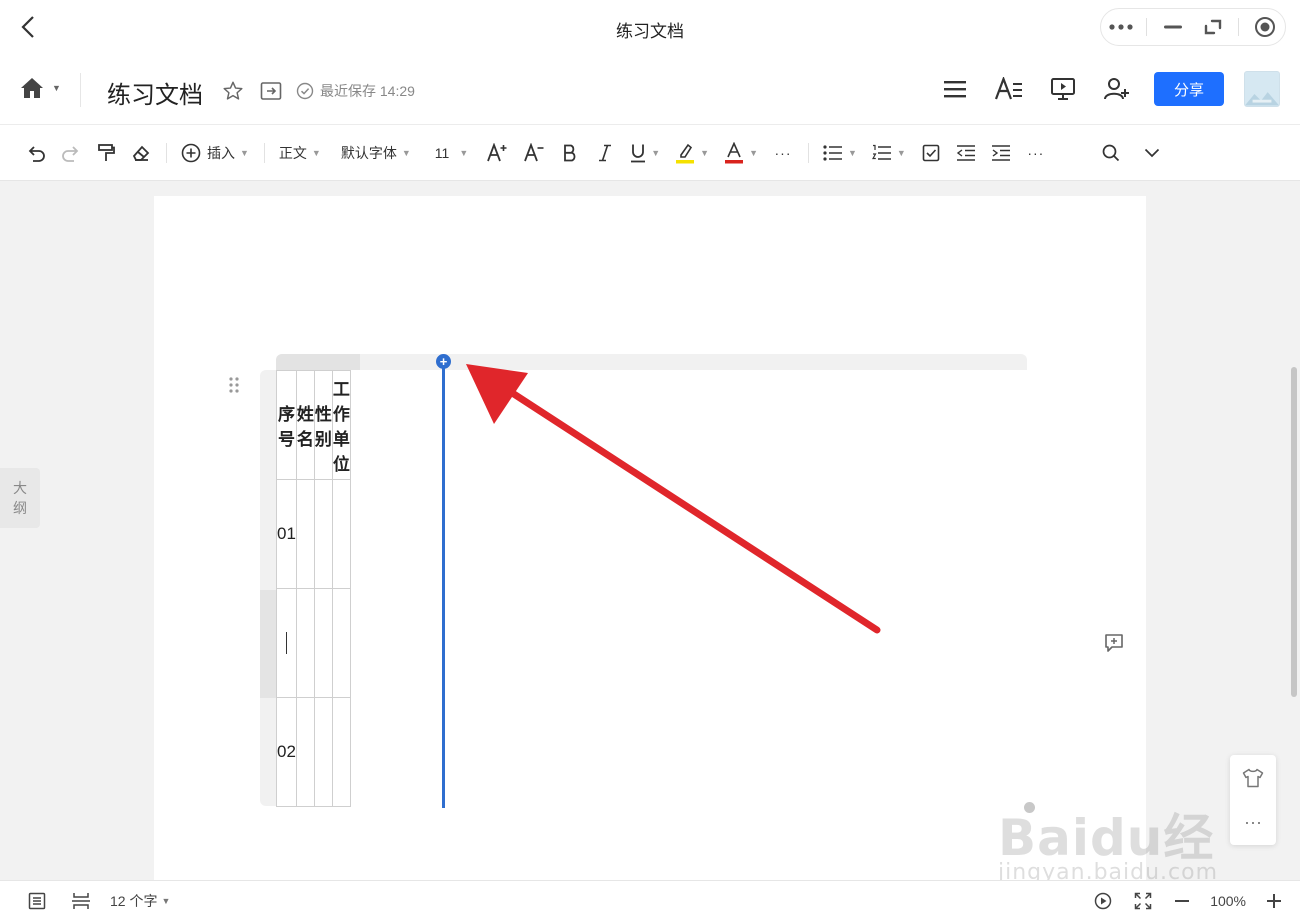 Image resolution: width=1300 pixels, height=920 pixels. Describe the element at coordinates (889, 153) in the screenshot. I see `numbered-list-button: ▼` at that location.